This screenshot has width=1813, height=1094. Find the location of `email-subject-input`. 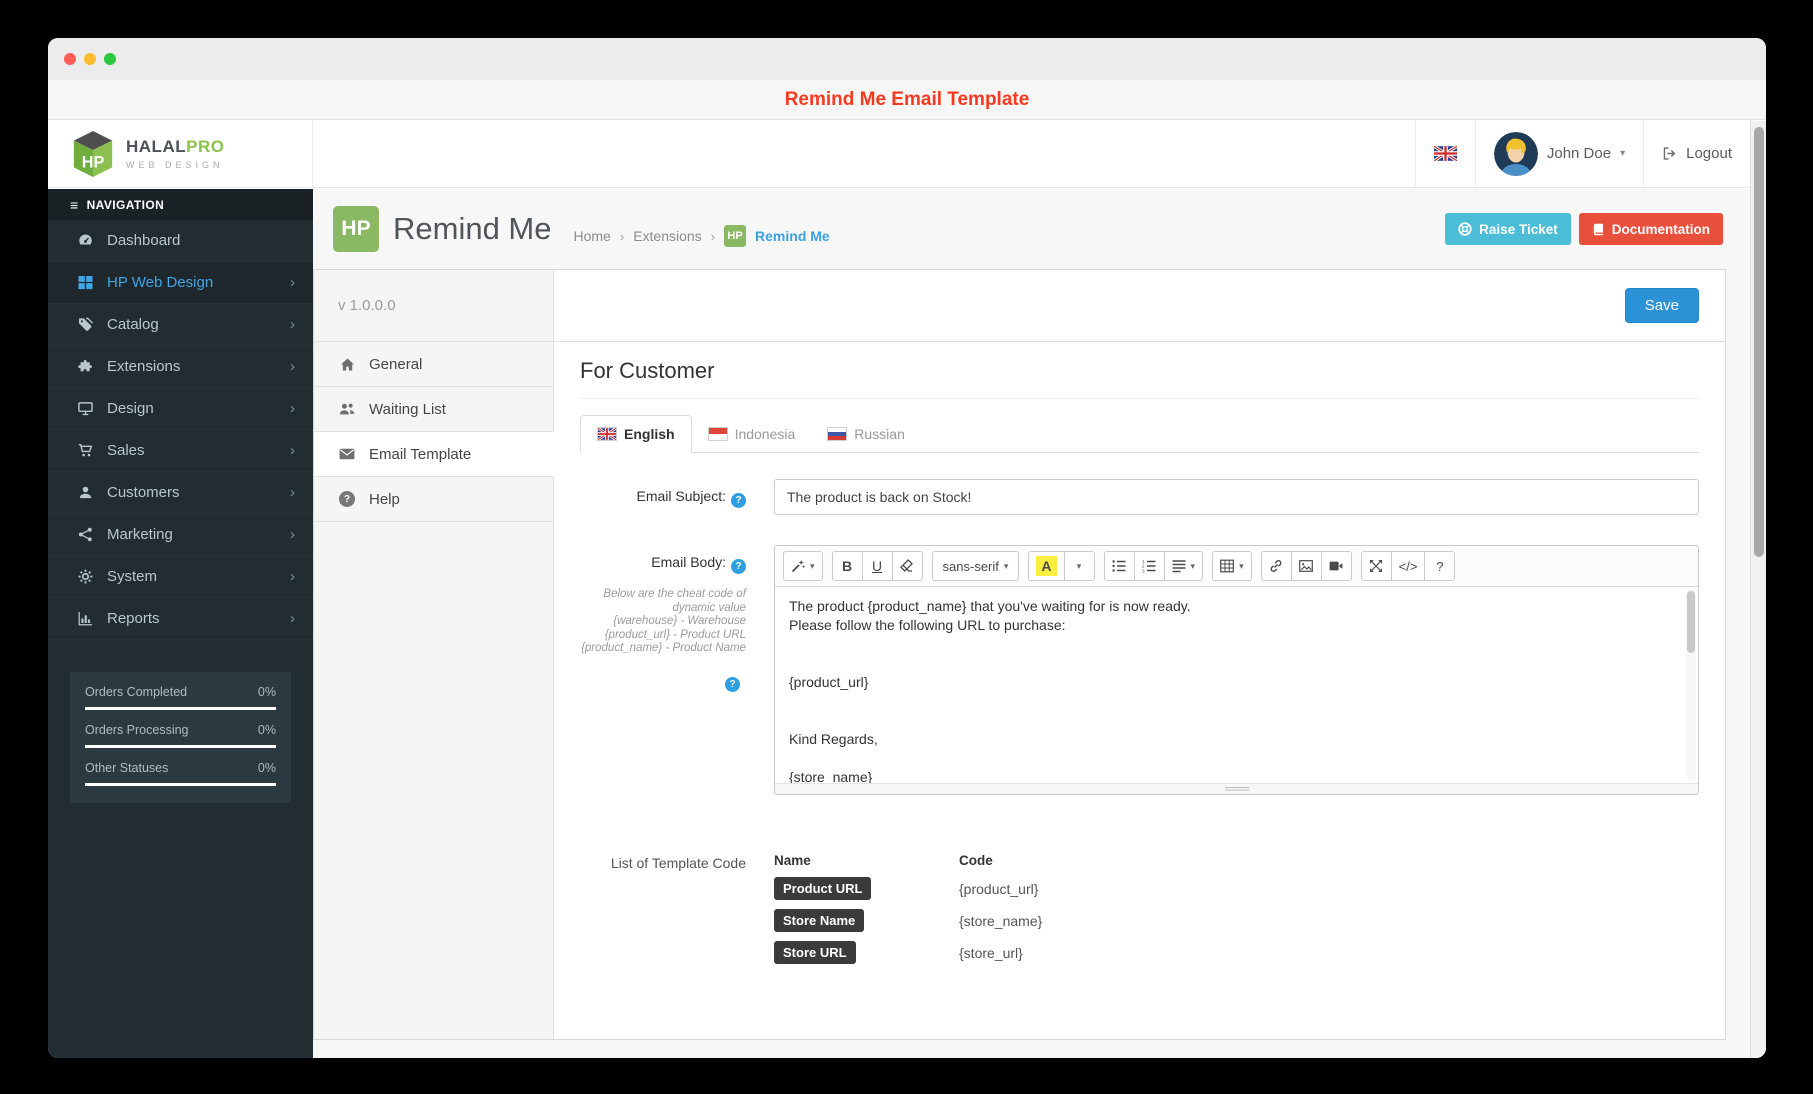

email-subject-input is located at coordinates (1236, 497).